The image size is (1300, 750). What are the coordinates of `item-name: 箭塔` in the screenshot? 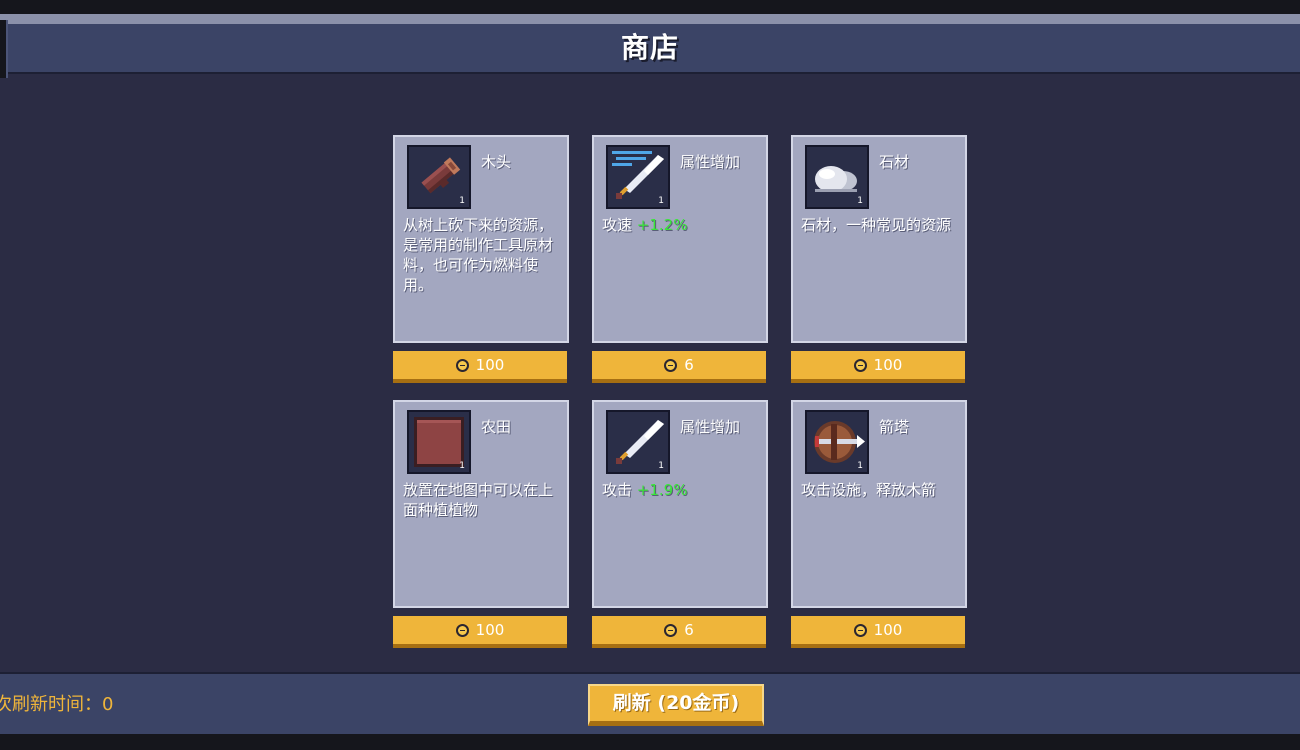 It's located at (894, 427).